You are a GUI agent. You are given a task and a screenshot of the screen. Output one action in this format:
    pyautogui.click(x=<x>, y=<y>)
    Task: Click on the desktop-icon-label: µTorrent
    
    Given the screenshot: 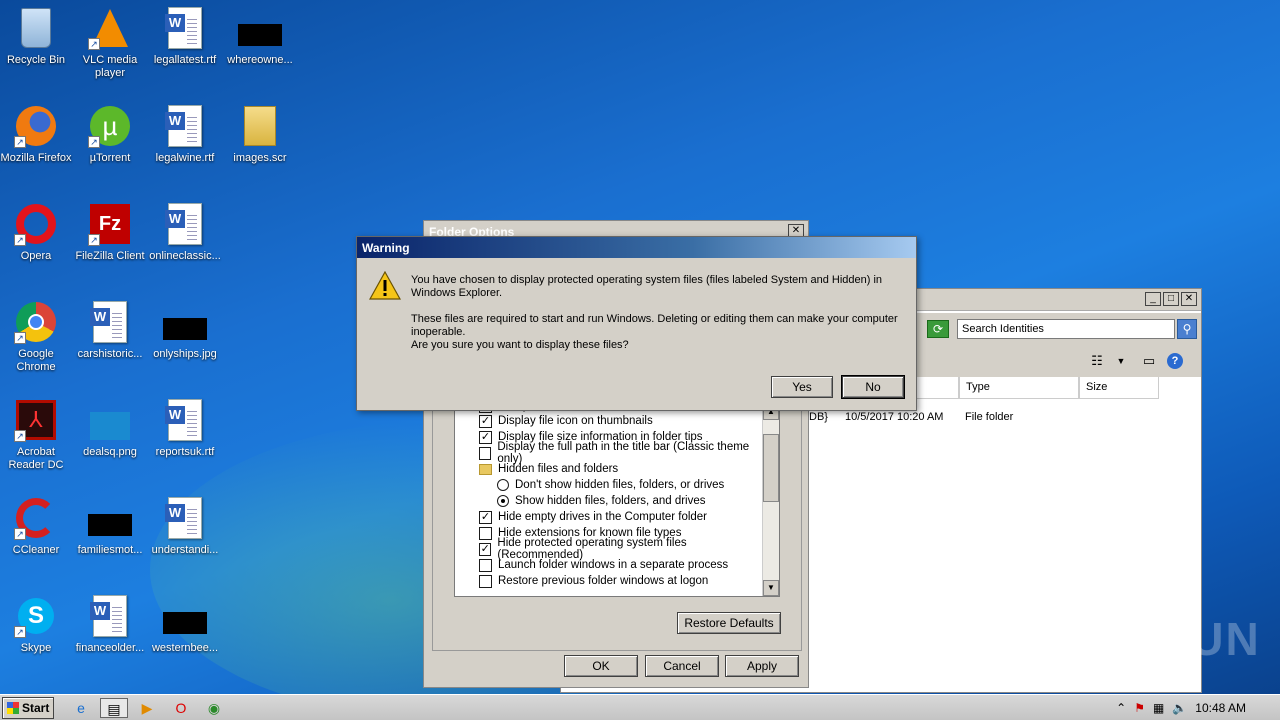 What is the action you would take?
    pyautogui.click(x=110, y=158)
    